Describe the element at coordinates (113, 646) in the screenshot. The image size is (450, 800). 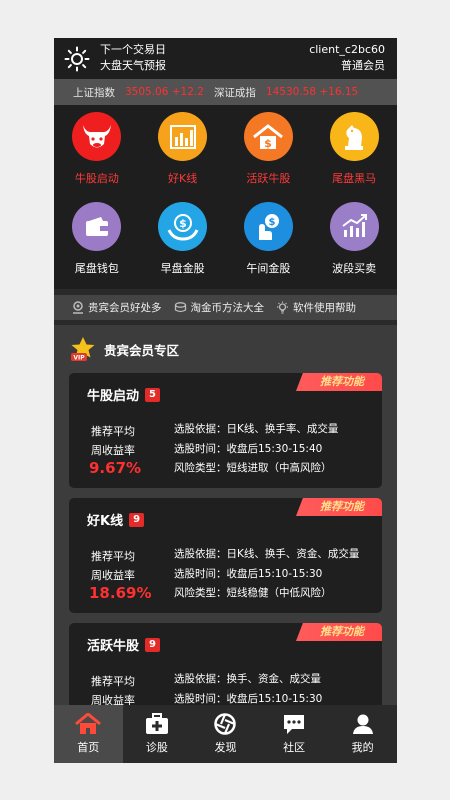
I see `card-title-text: 活跃牛股` at that location.